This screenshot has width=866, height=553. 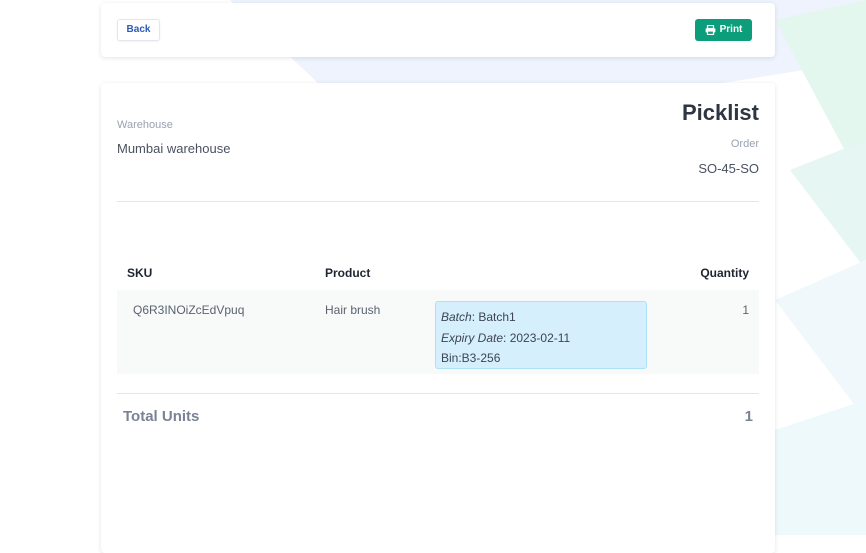 What do you see at coordinates (744, 144) in the screenshot?
I see `order-label: Order` at bounding box center [744, 144].